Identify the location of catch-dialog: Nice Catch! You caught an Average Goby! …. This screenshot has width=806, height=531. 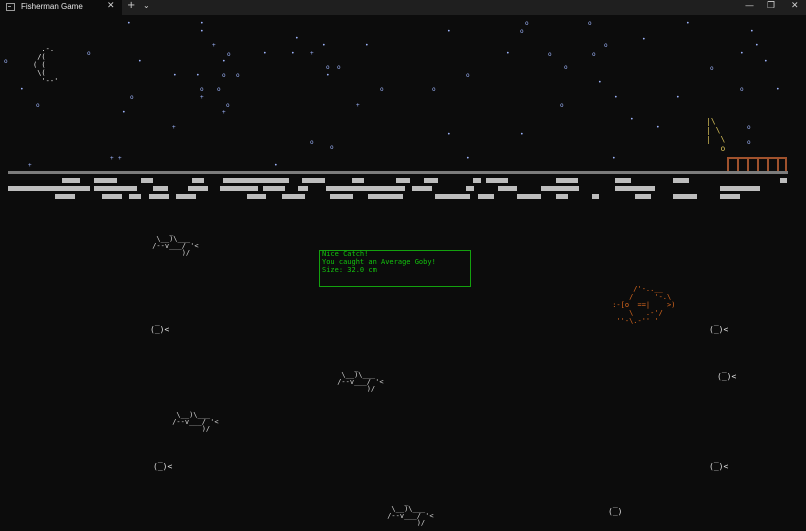
(395, 268).